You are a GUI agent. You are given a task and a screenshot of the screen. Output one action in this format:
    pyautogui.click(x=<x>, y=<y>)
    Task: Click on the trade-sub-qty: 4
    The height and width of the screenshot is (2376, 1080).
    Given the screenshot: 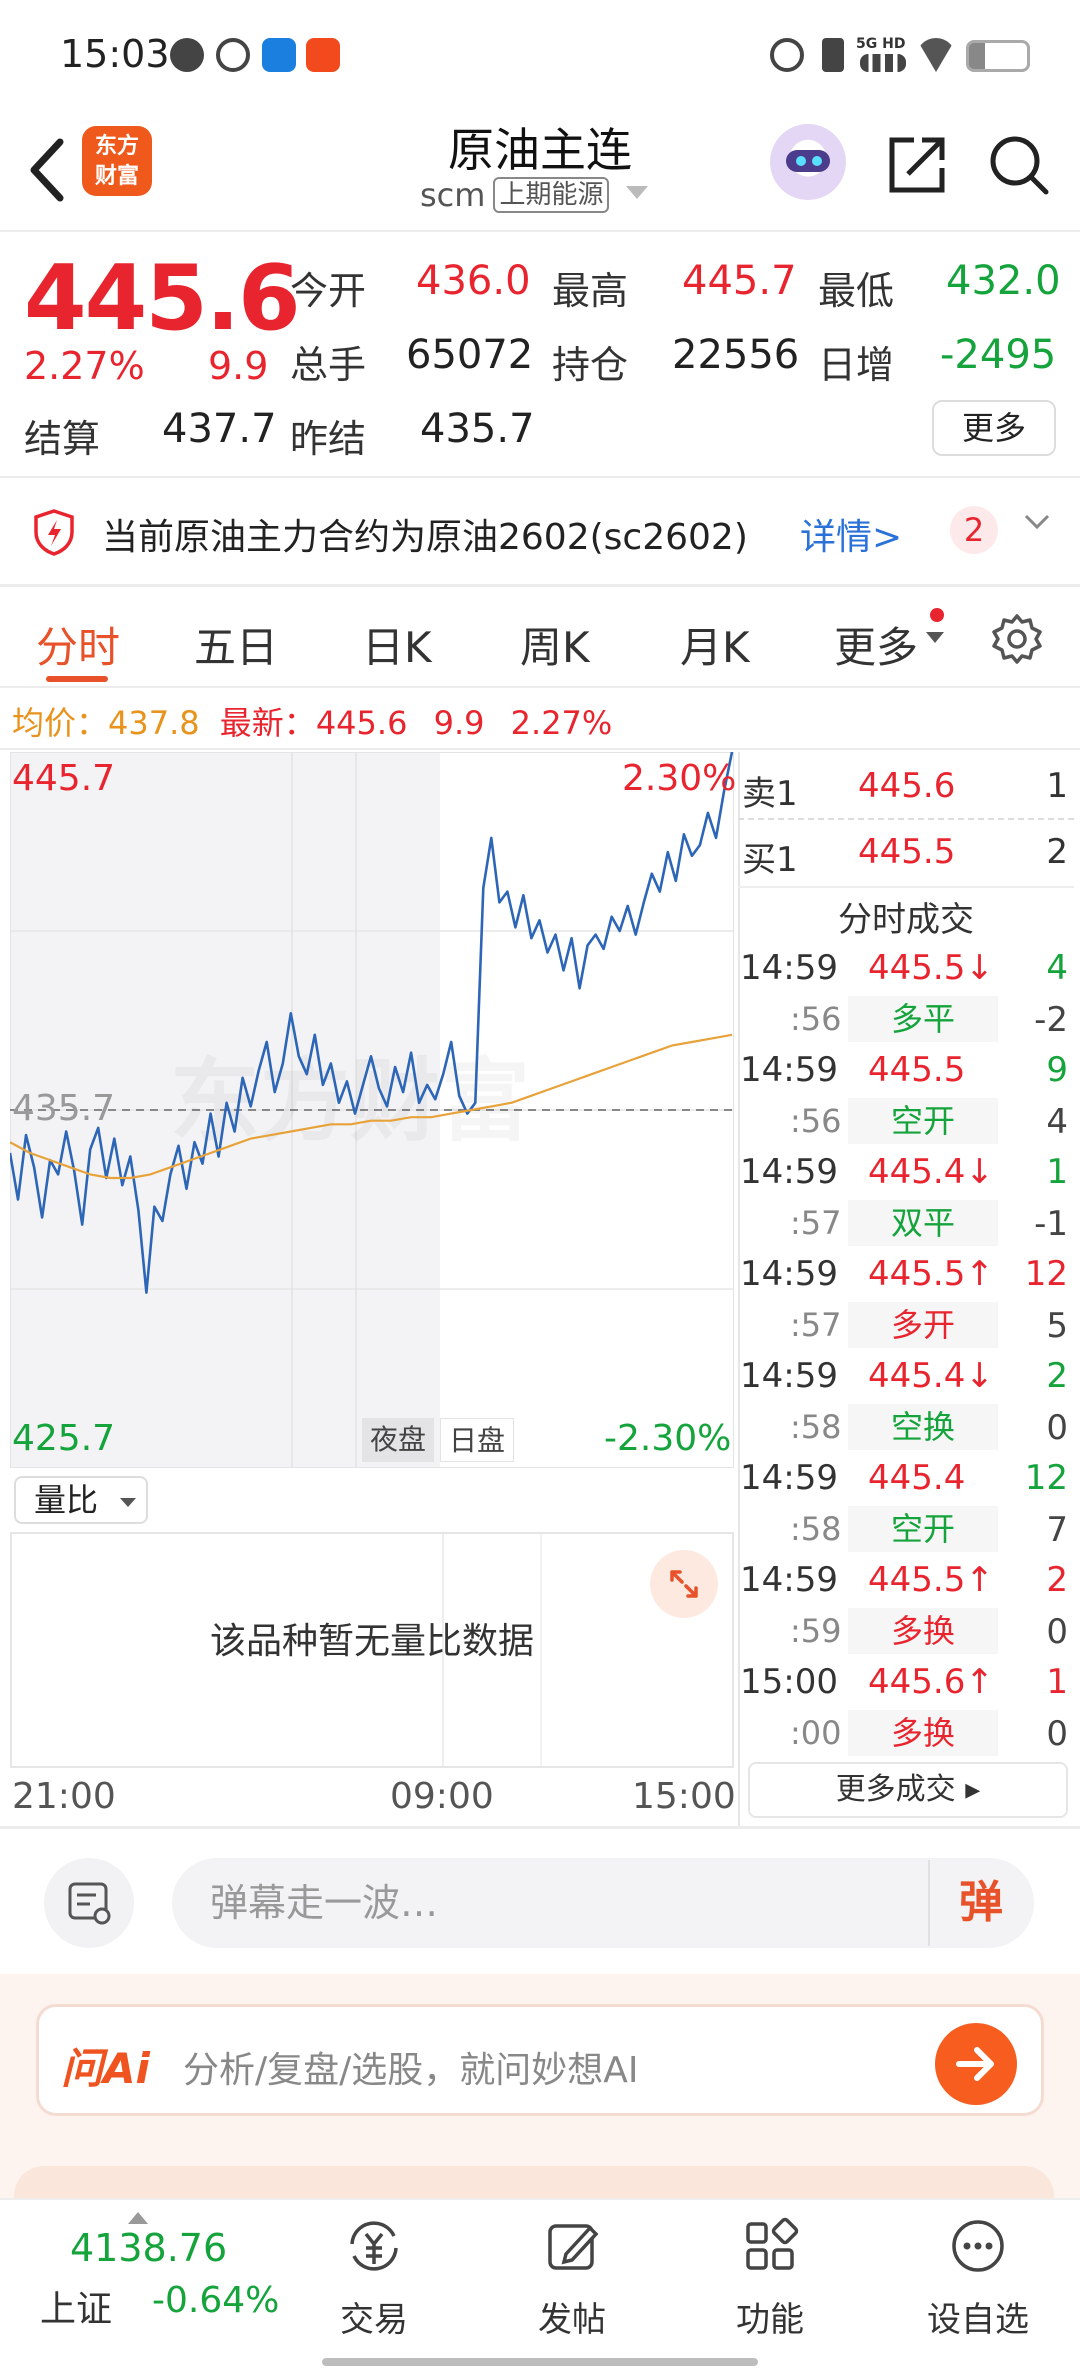 What is the action you would take?
    pyautogui.click(x=1057, y=1122)
    